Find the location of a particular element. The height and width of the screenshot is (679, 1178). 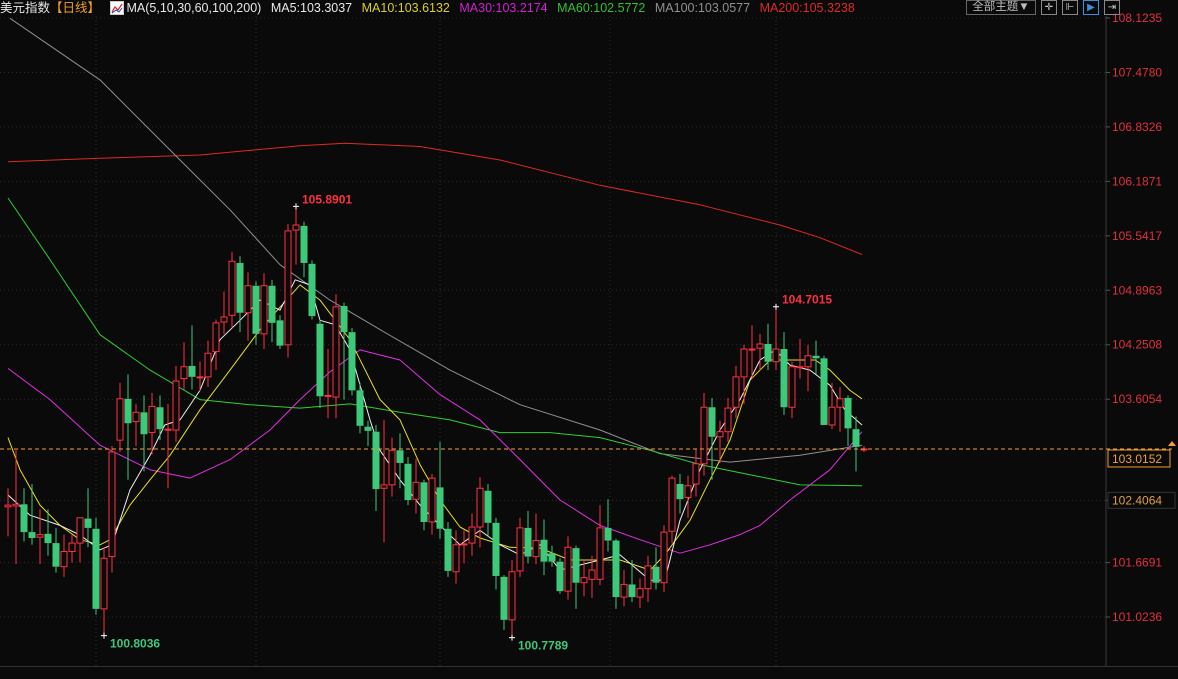

ma-indicator-icon is located at coordinates (116, 8).